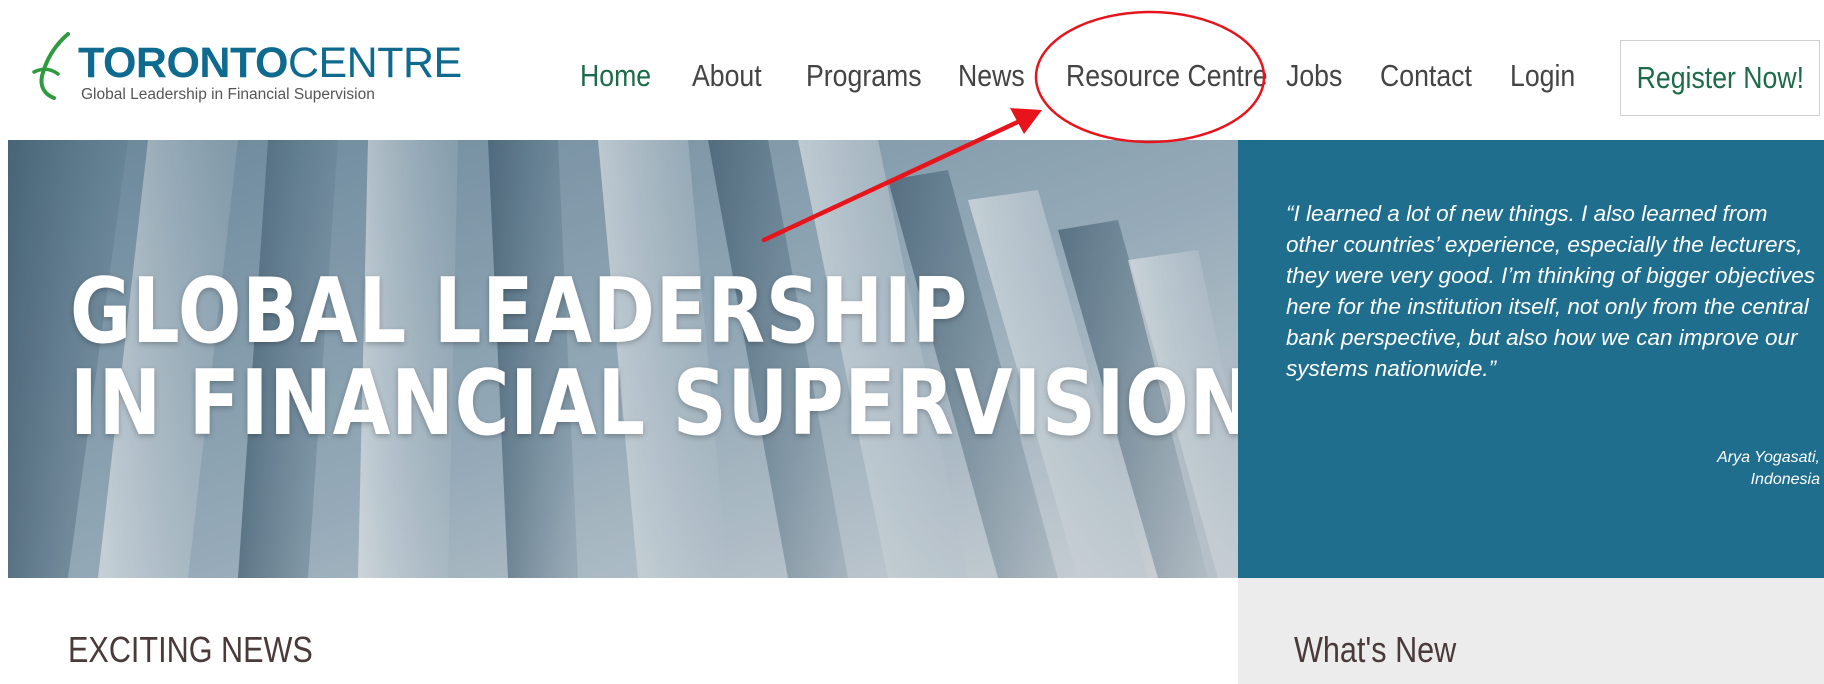 This screenshot has height=684, width=1824. I want to click on logo-word-light: CENTRE, so click(374, 63).